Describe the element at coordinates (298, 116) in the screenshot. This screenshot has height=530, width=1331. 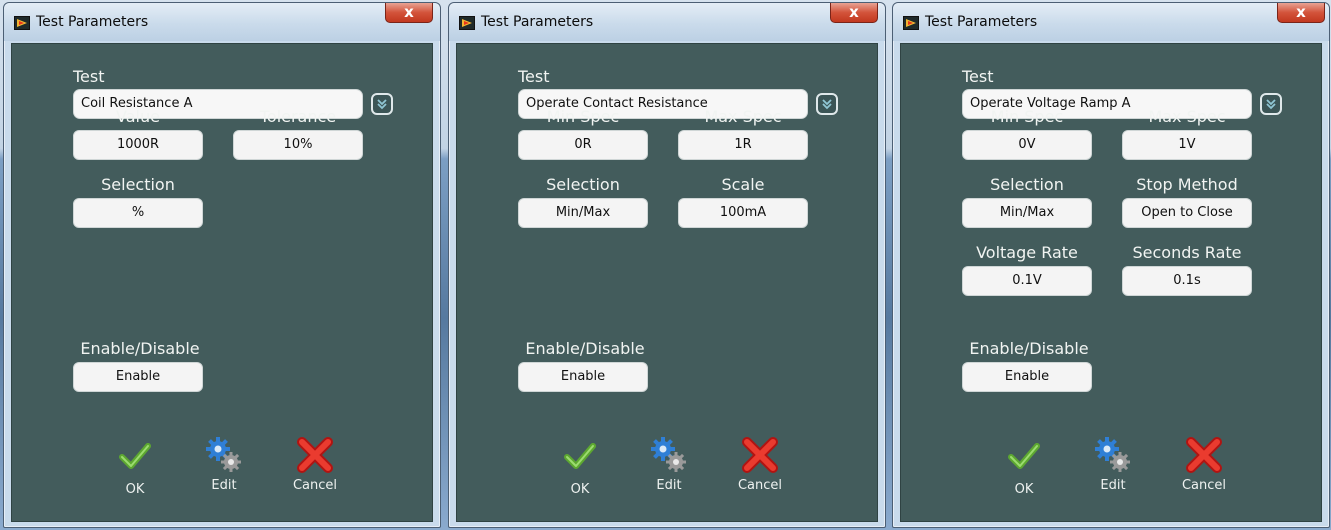
I see `field-label: Tolerance` at that location.